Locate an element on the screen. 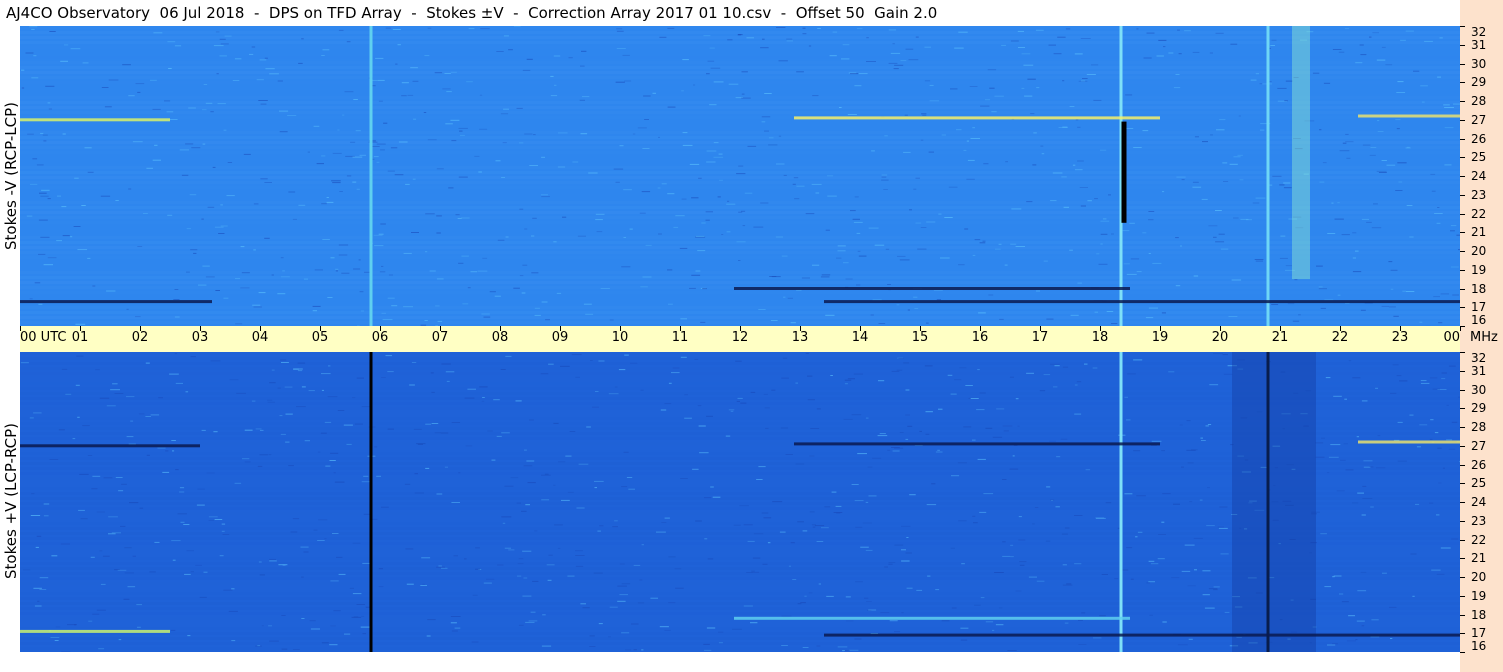 This screenshot has width=1503, height=672. mhz-tick-label: 25 is located at coordinates (1479, 483).